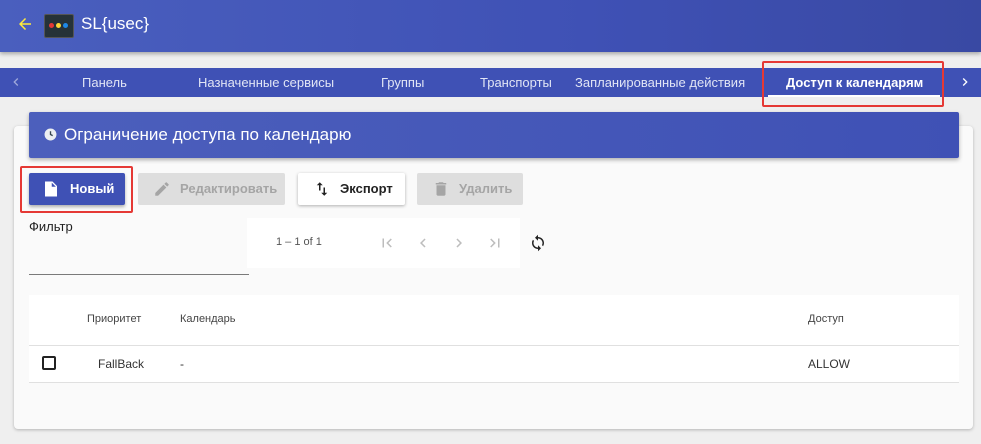  Describe the element at coordinates (25, 24) in the screenshot. I see `arrow-left-icon` at that location.